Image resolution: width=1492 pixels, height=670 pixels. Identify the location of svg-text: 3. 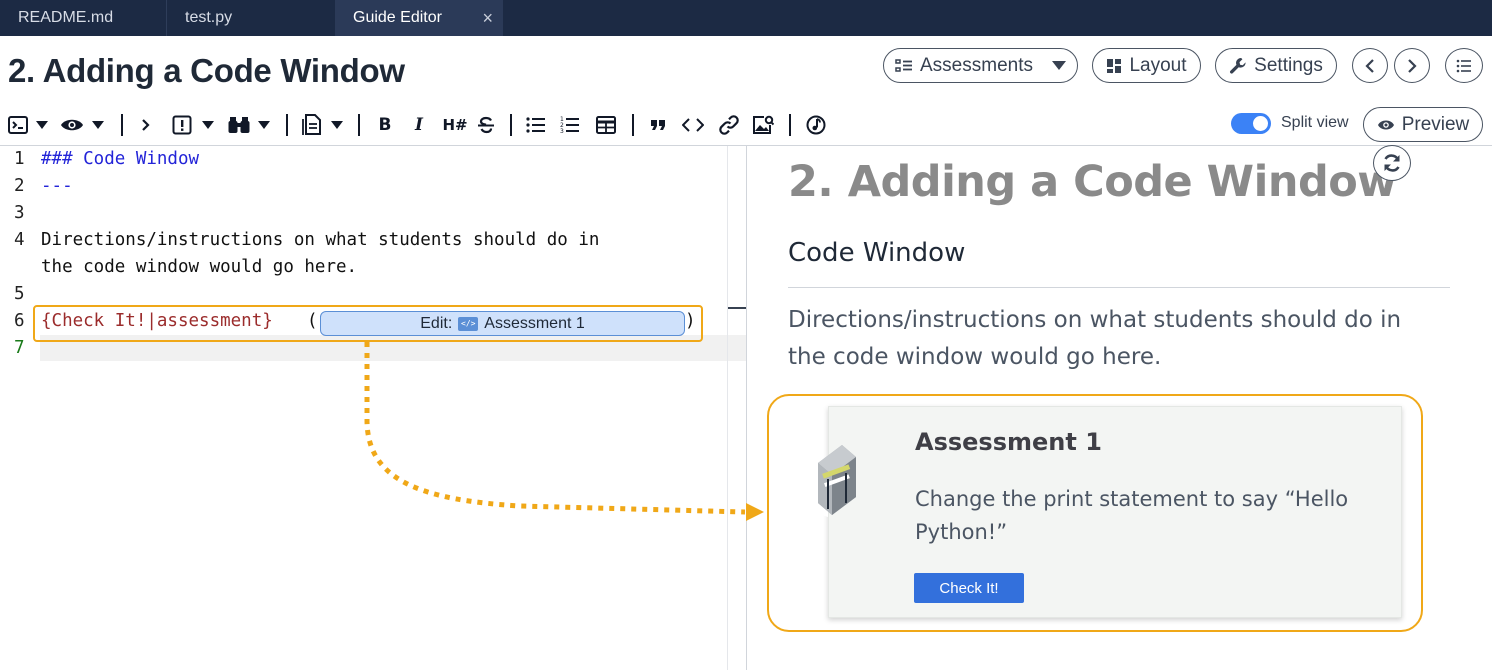
(562, 131).